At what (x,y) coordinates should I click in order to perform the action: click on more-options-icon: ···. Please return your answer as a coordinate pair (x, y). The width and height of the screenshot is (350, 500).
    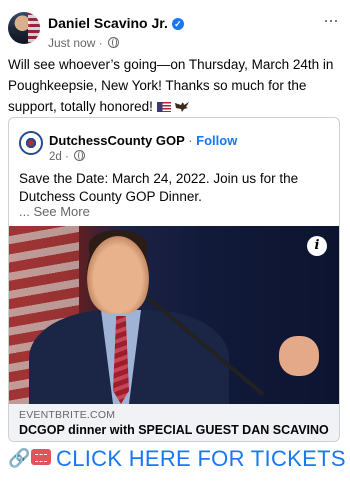
    Looking at the image, I should click on (331, 20).